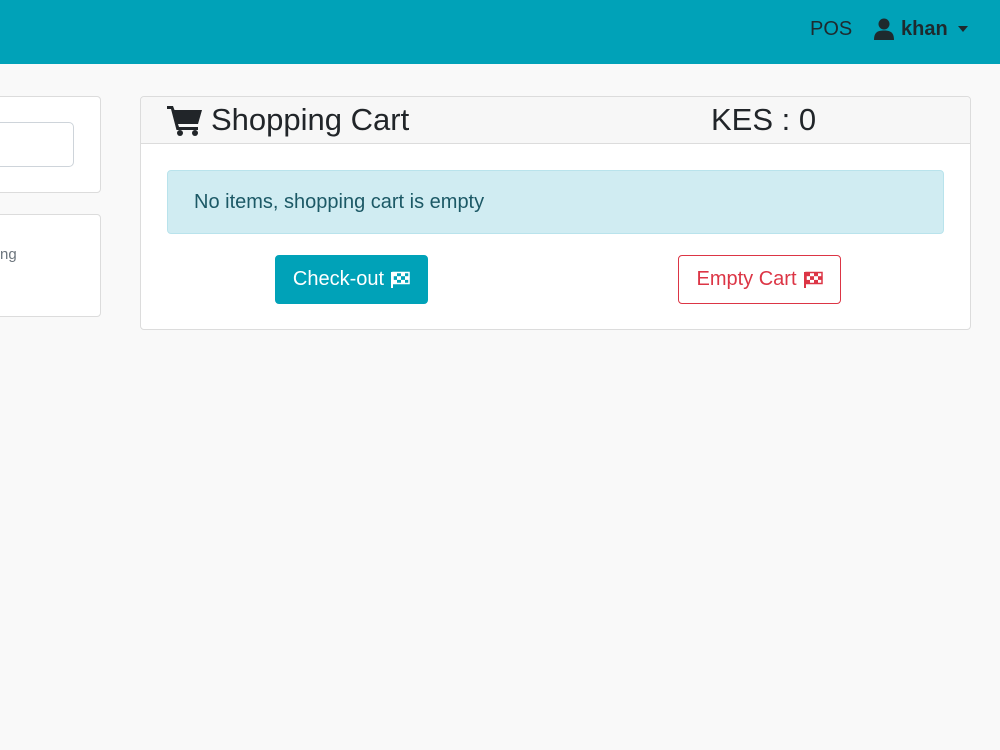 The height and width of the screenshot is (750, 1000). I want to click on user-name: khan, so click(924, 29).